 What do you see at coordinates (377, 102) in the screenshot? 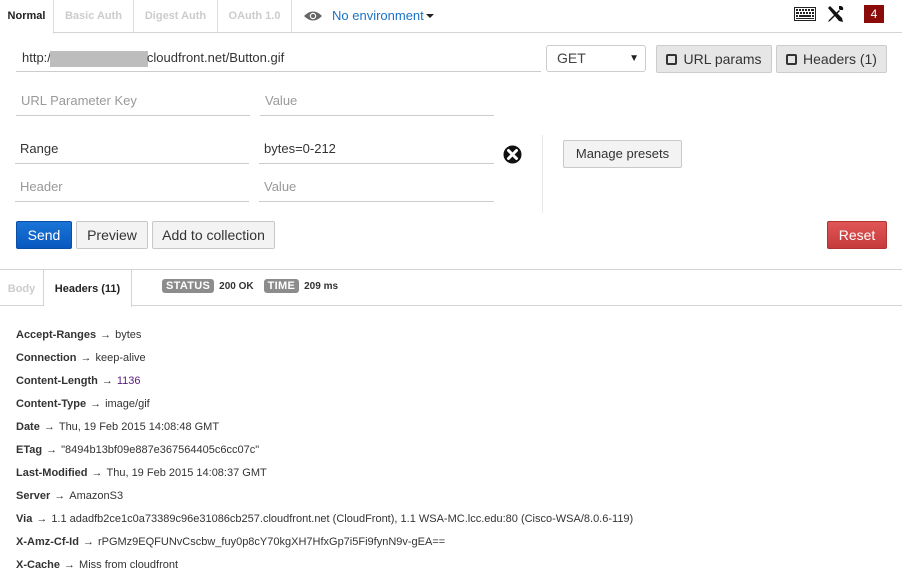
I see `url-param-value-input: Value` at bounding box center [377, 102].